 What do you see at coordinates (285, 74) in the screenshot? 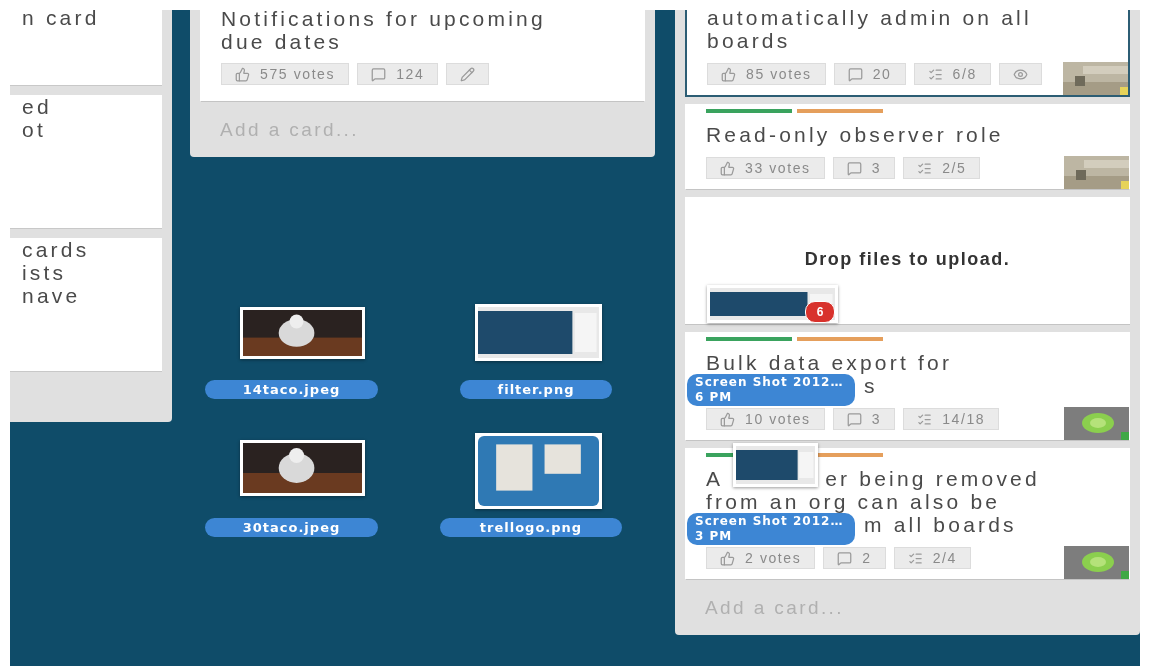
I see `card-badge: 575 votes` at bounding box center [285, 74].